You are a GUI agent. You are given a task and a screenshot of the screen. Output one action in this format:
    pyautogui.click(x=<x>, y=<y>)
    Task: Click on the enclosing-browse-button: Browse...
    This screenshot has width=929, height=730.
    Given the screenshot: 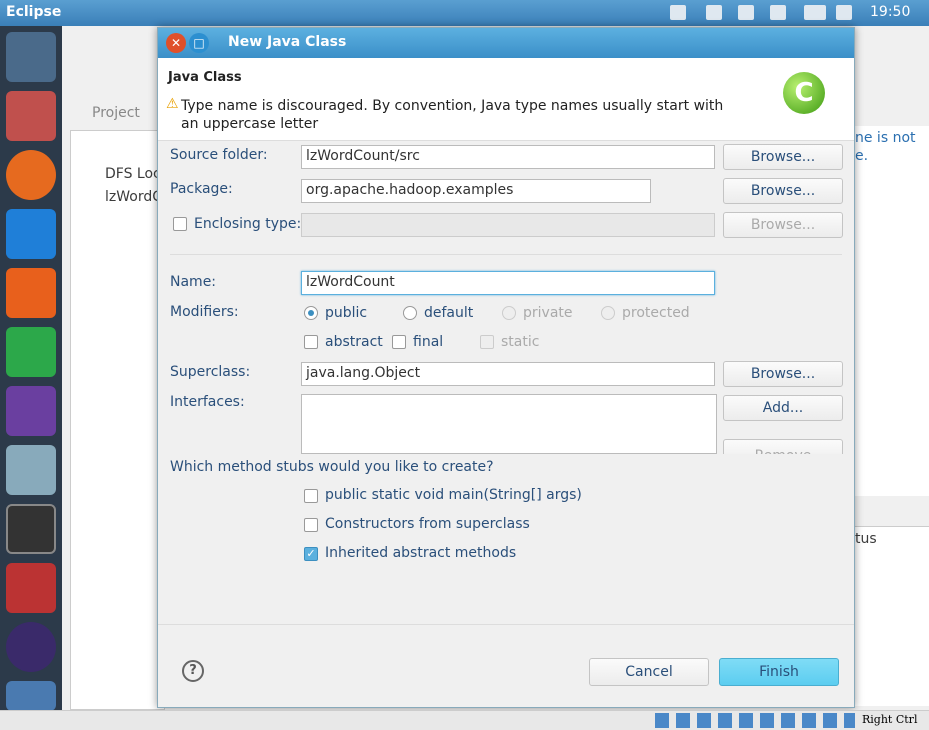 What is the action you would take?
    pyautogui.click(x=783, y=225)
    